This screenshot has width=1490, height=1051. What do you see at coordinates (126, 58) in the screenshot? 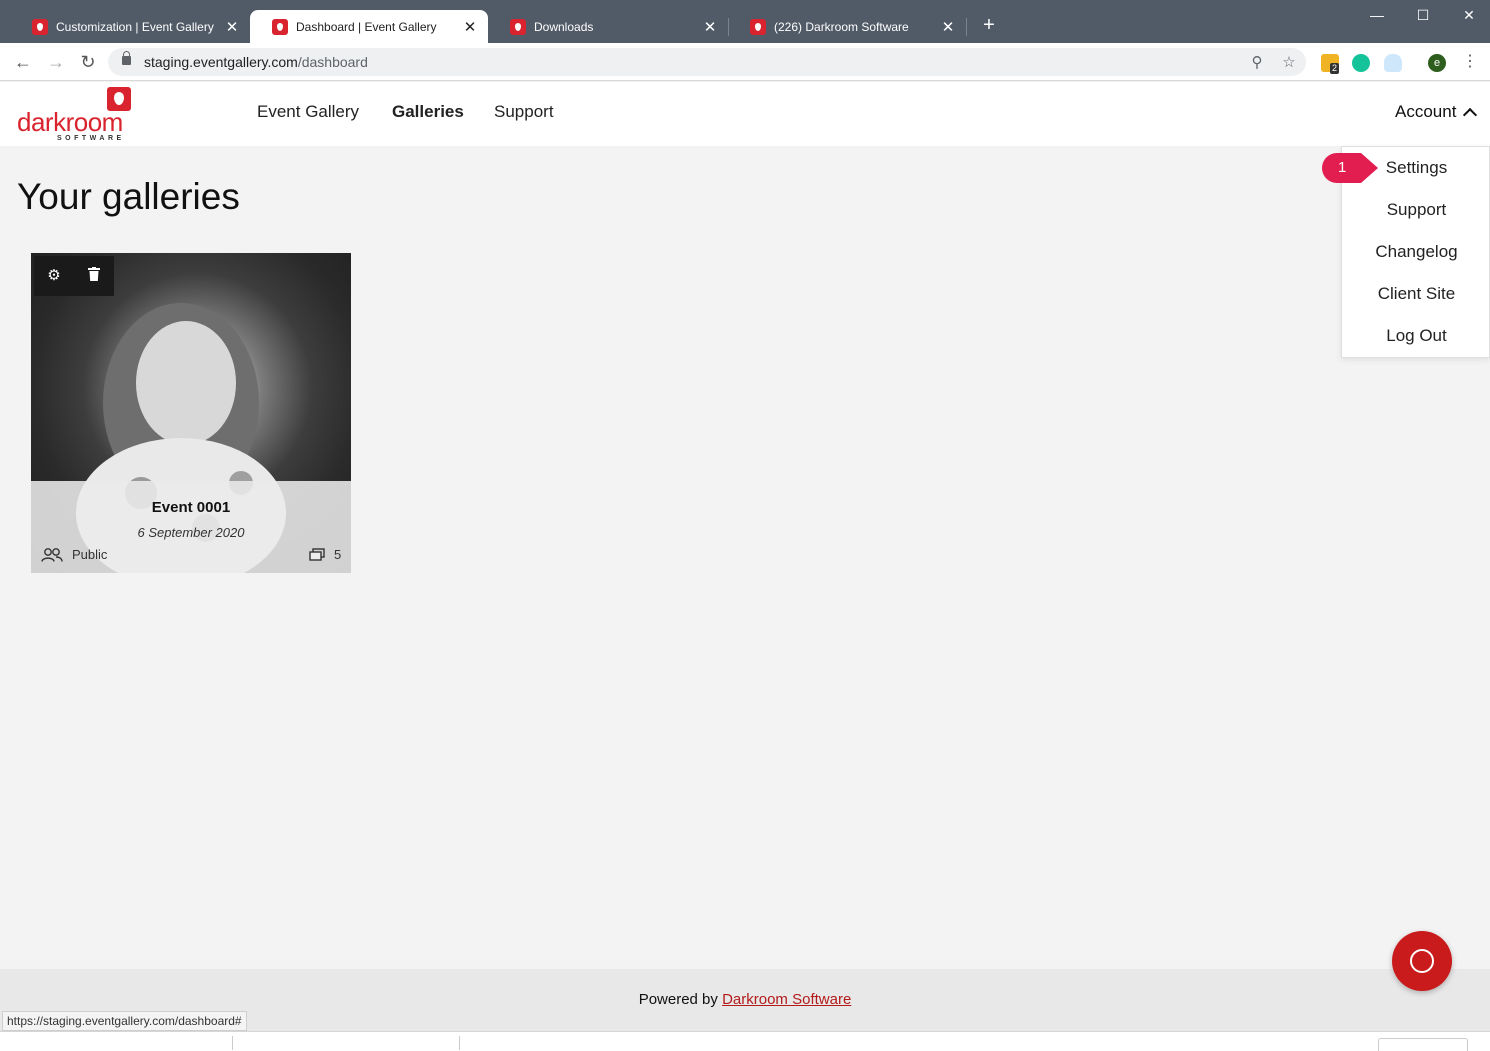
I see `lock-icon` at bounding box center [126, 58].